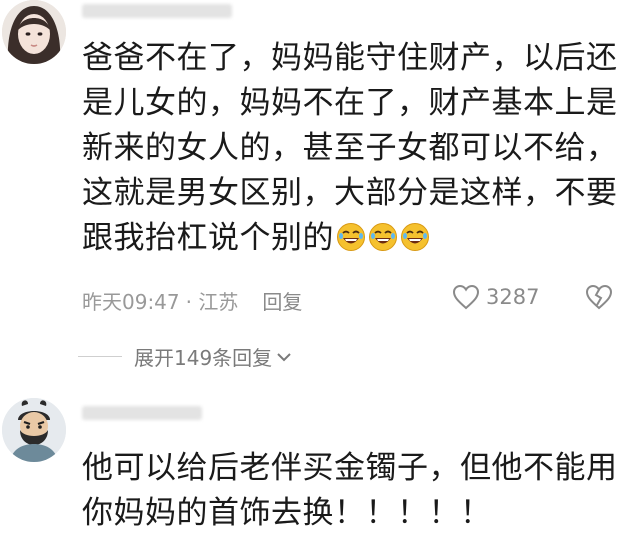 This screenshot has width=636, height=541. I want to click on comment-time: 昨天09:47, so click(131, 301).